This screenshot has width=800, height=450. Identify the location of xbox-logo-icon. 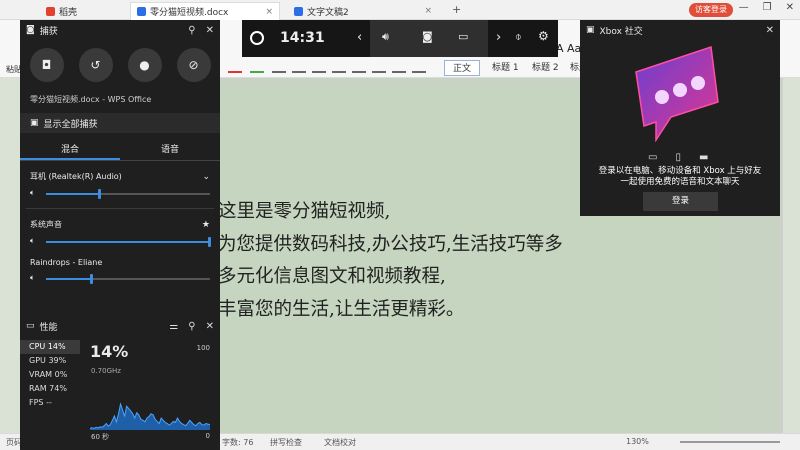
(257, 38).